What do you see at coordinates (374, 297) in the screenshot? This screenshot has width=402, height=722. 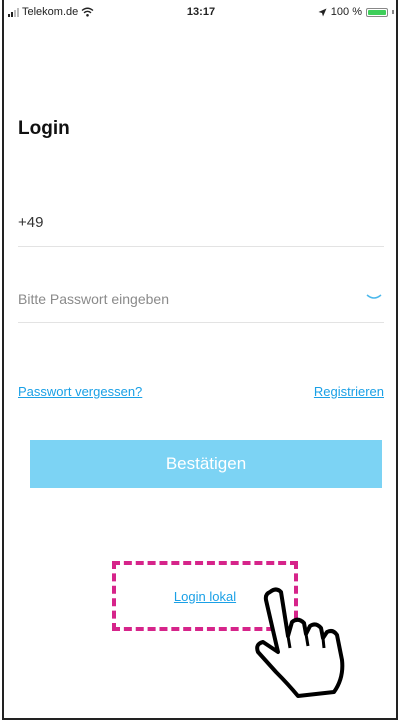 I see `eye-closed-icon` at bounding box center [374, 297].